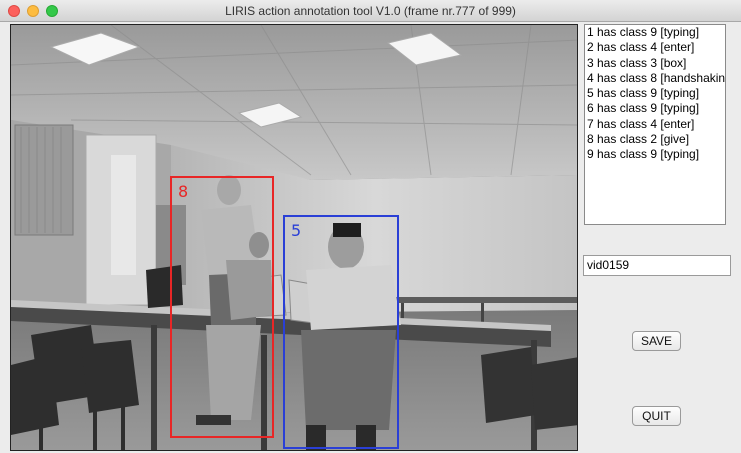 The width and height of the screenshot is (741, 453). I want to click on list-item: 3 has class 3 [box], so click(655, 63).